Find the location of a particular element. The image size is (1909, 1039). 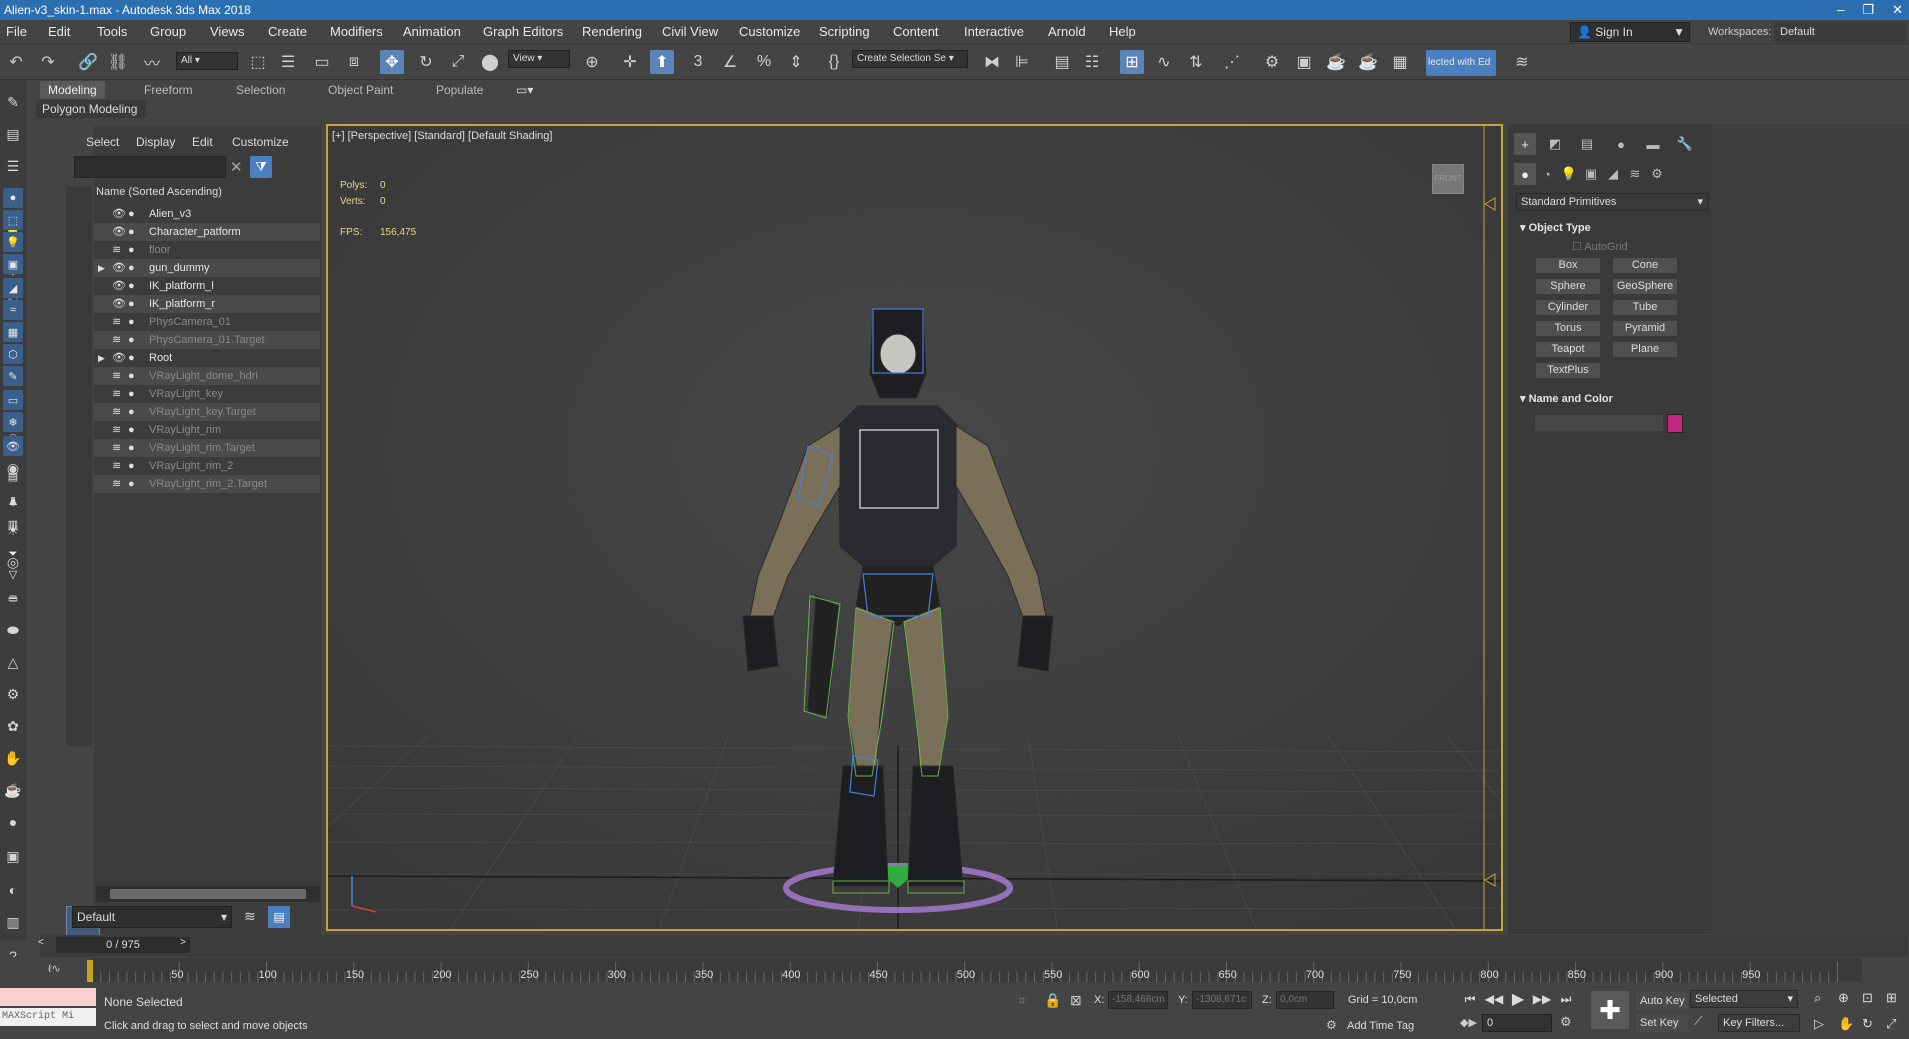

scene-object-row: 👁 ● Alien_v3 is located at coordinates (207, 214).